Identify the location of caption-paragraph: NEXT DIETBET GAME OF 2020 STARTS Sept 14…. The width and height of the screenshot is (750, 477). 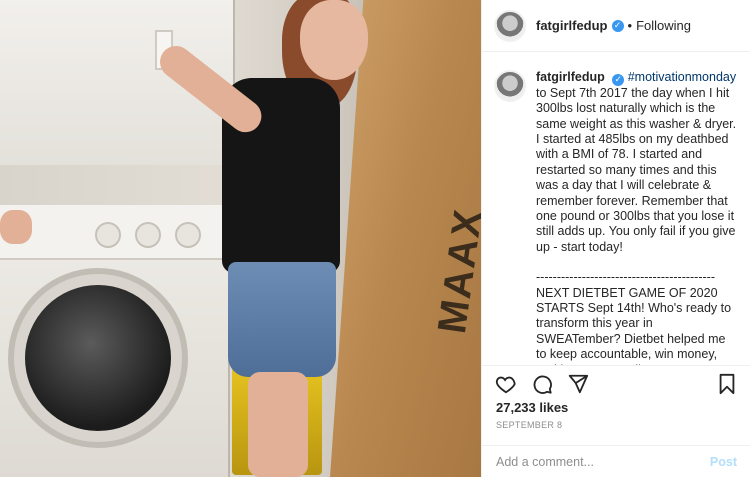
(634, 325).